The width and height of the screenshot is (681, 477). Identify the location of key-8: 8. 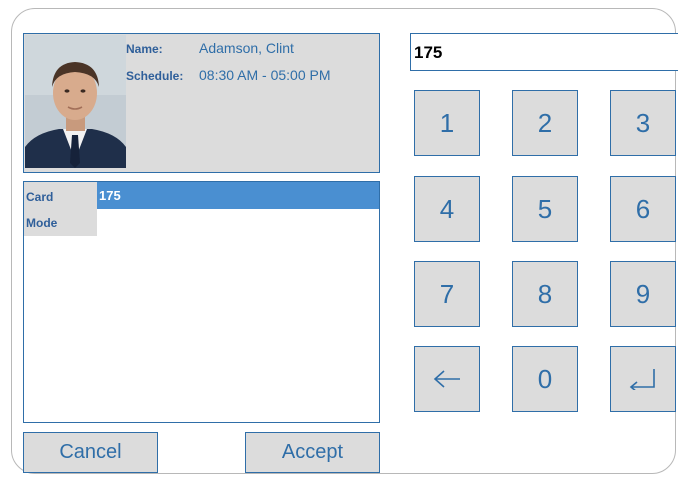
(545, 294).